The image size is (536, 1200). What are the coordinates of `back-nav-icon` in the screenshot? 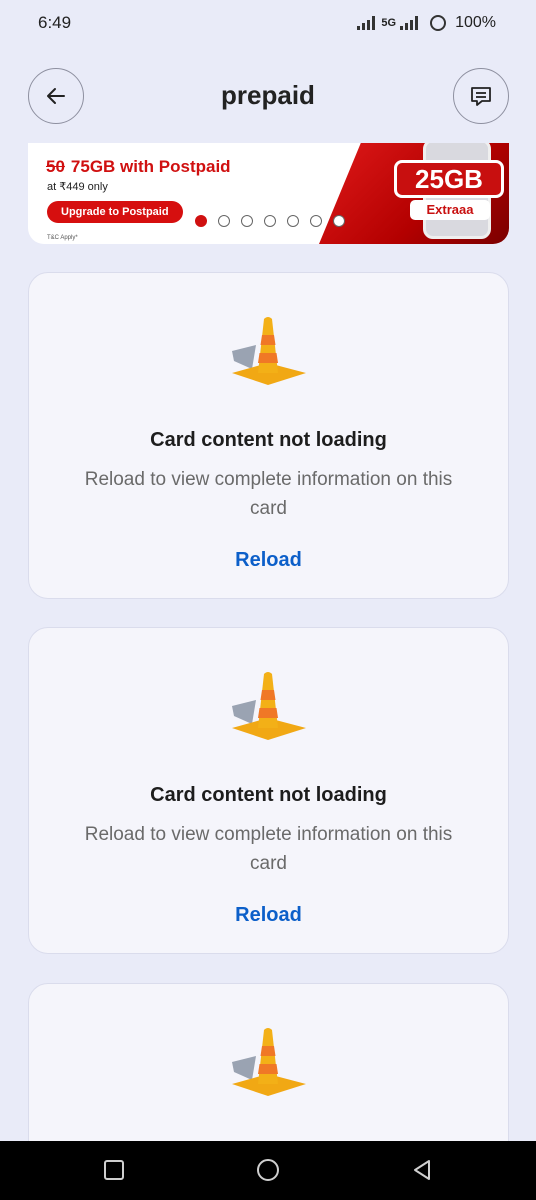 It's located at (422, 1170).